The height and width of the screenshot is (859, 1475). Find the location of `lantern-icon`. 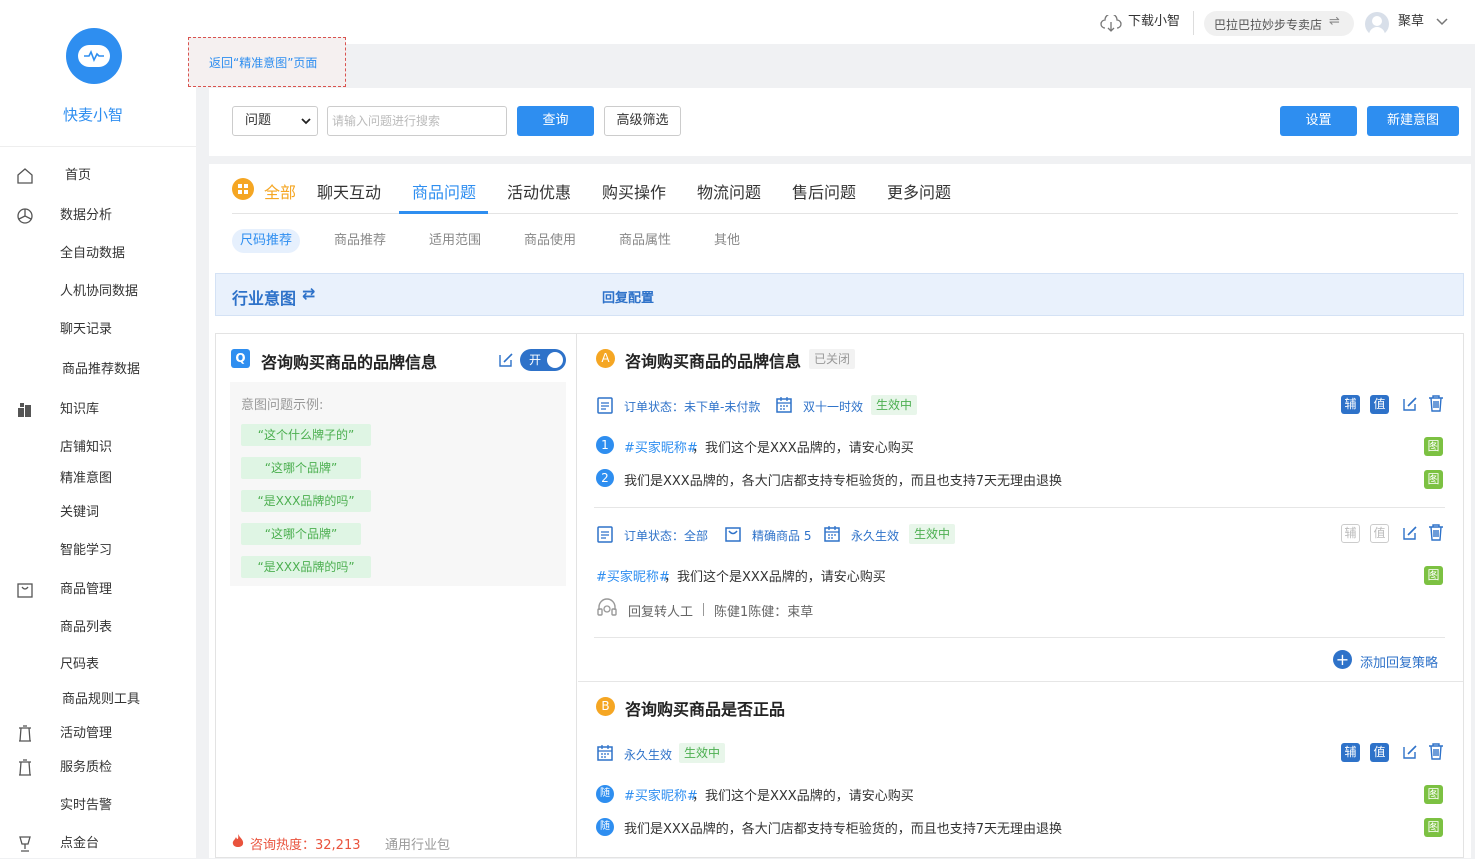

lantern-icon is located at coordinates (25, 767).